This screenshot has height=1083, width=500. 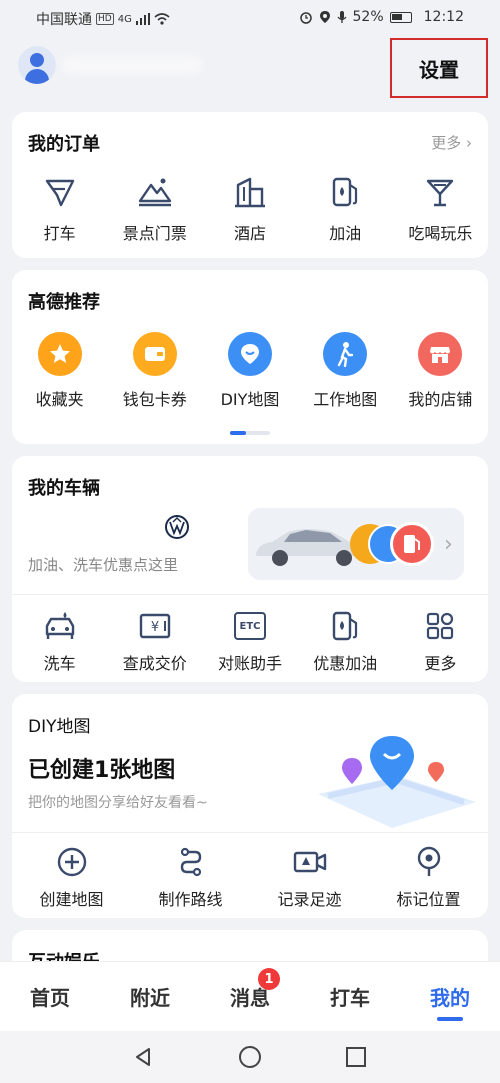 What do you see at coordinates (64, 144) in the screenshot?
I see `orders-title: 我的订单` at bounding box center [64, 144].